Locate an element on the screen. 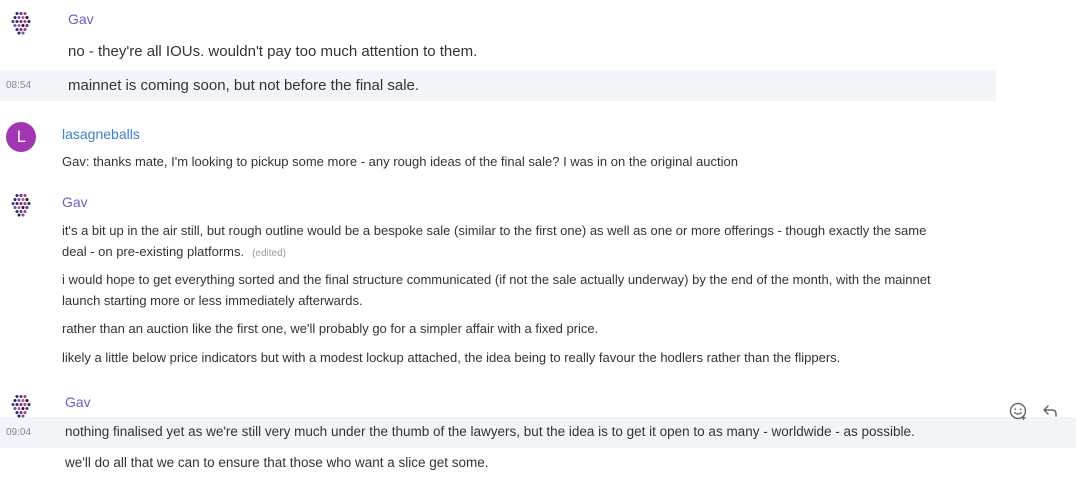 This screenshot has height=486, width=1080. smiley-icon is located at coordinates (1018, 411).